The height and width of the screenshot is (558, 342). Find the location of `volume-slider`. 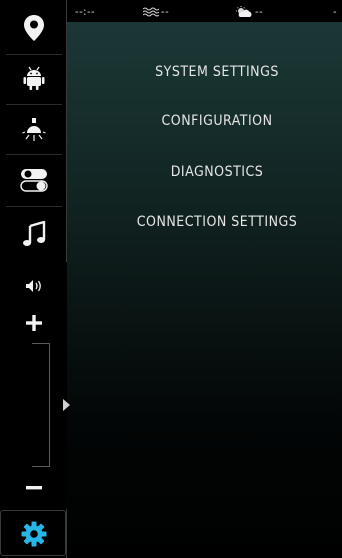

volume-slider is located at coordinates (51, 405).